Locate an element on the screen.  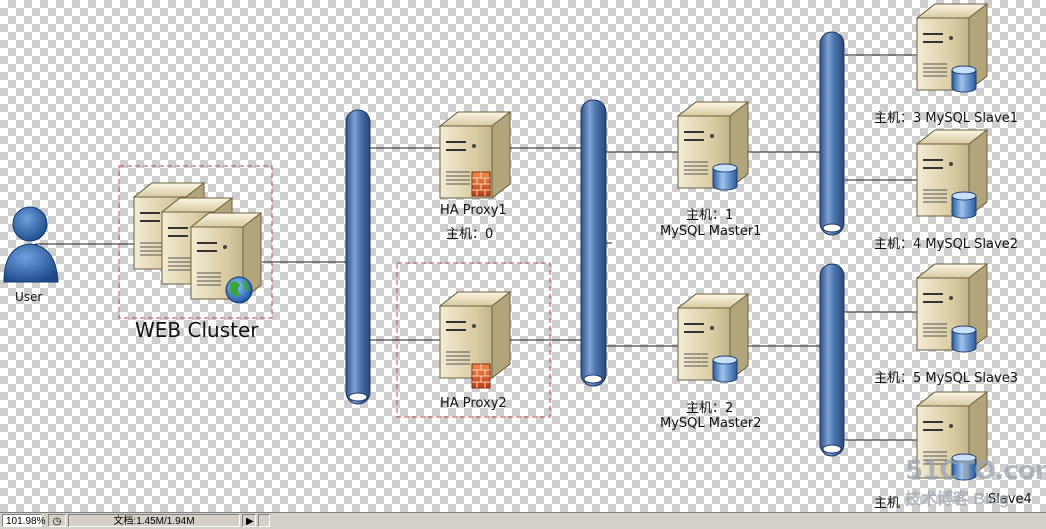
document-size: 文档:1.45M/1.94M is located at coordinates (154, 520).